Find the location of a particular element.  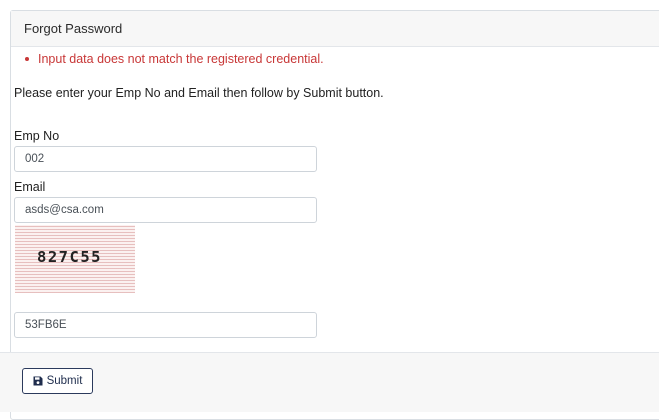

card-footer is located at coordinates (329, 382).